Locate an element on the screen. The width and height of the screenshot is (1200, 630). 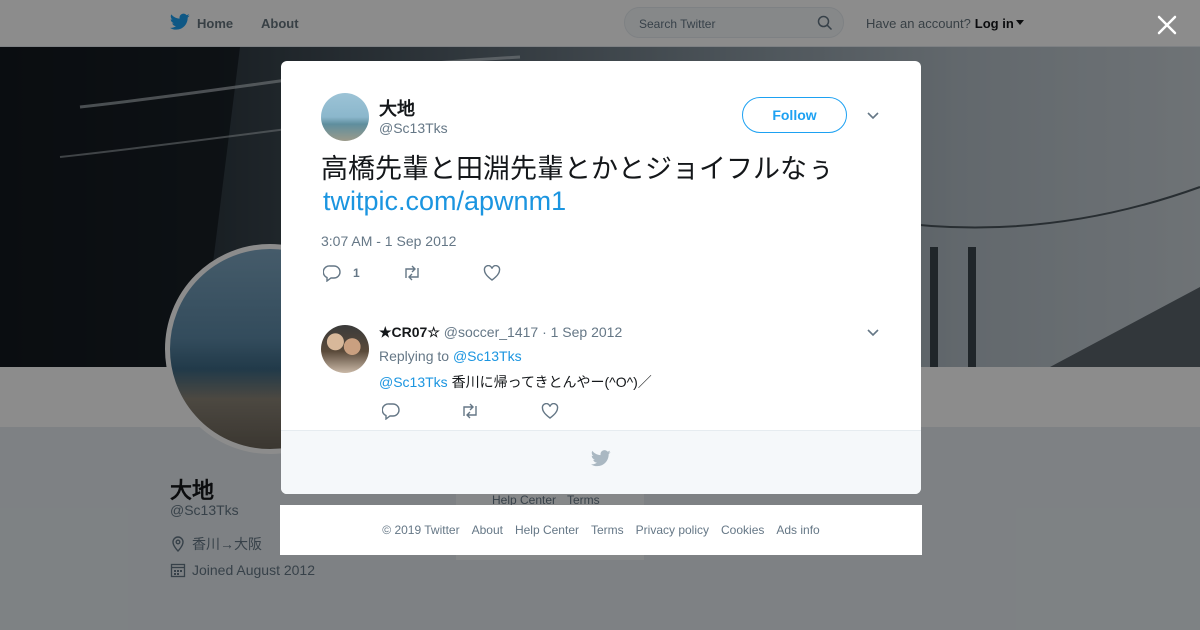
twitter-bird-footer-icon is located at coordinates (601, 458).